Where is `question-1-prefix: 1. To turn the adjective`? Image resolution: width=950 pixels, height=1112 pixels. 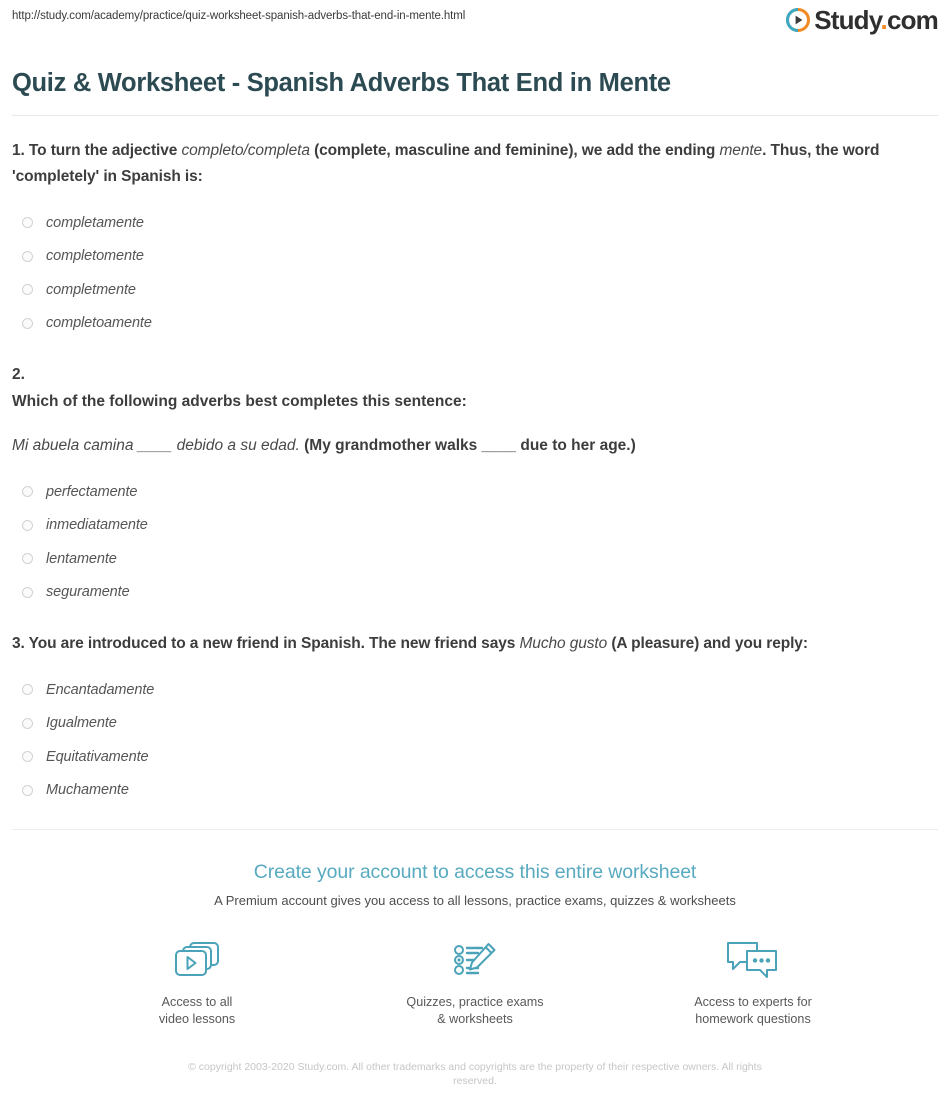
question-1-prefix: 1. To turn the adjective is located at coordinates (97, 151).